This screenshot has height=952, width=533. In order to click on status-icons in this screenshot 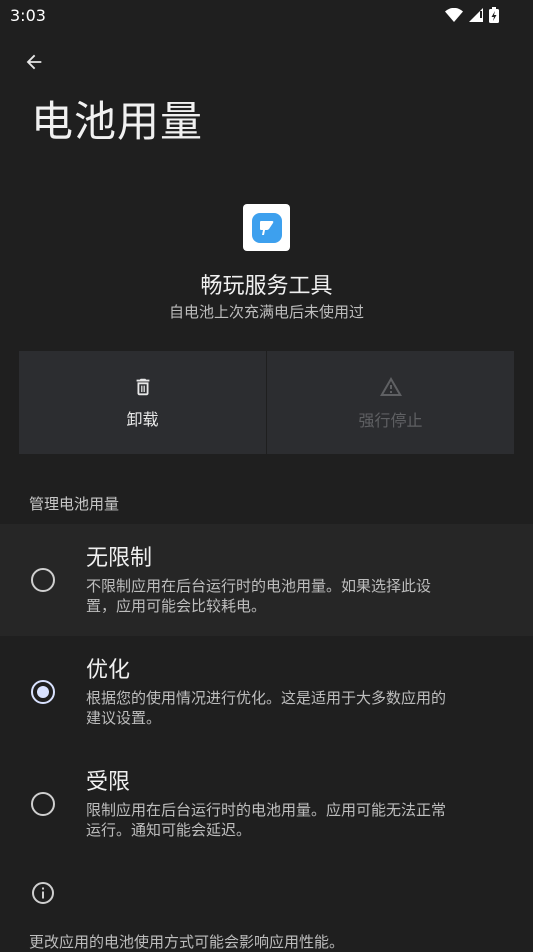, I will do `click(472, 15)`.